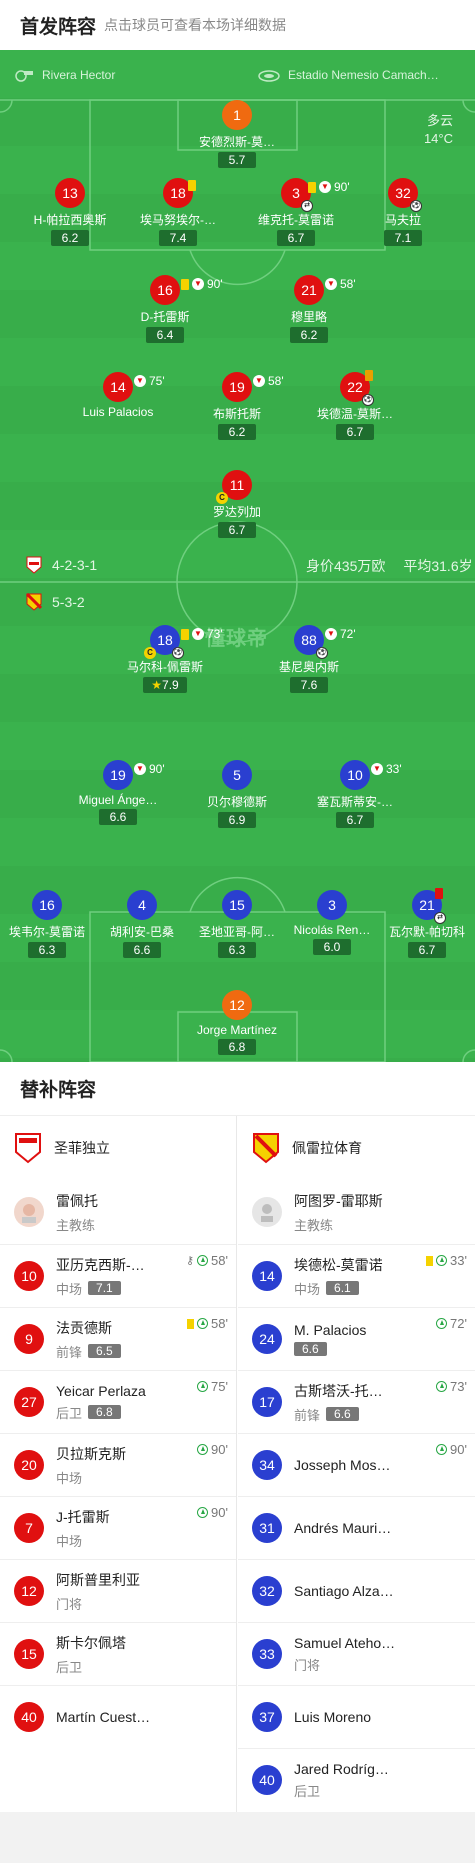 The width and height of the screenshot is (475, 1863). Describe the element at coordinates (207, 1260) in the screenshot. I see `sub-info: ⚷ 58'` at that location.